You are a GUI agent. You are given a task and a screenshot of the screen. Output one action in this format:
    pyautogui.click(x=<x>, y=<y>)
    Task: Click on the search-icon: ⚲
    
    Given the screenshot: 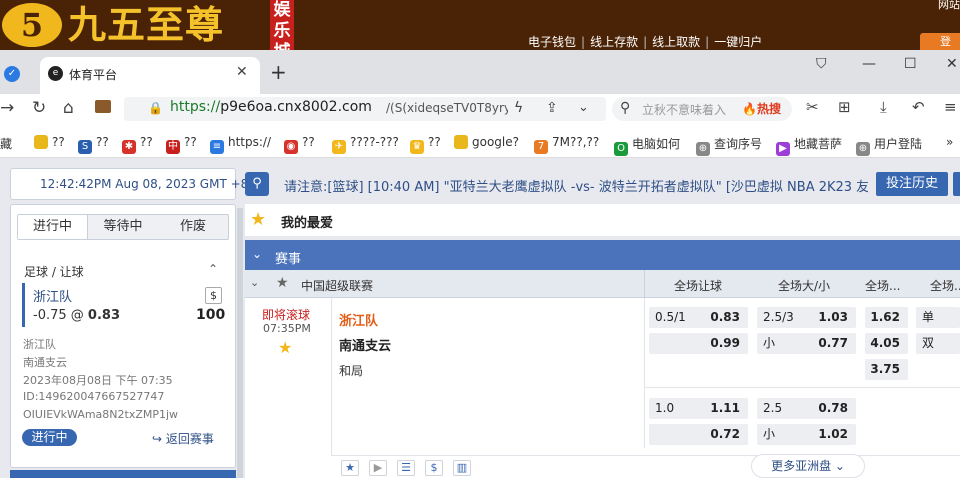 What is the action you would take?
    pyautogui.click(x=625, y=108)
    